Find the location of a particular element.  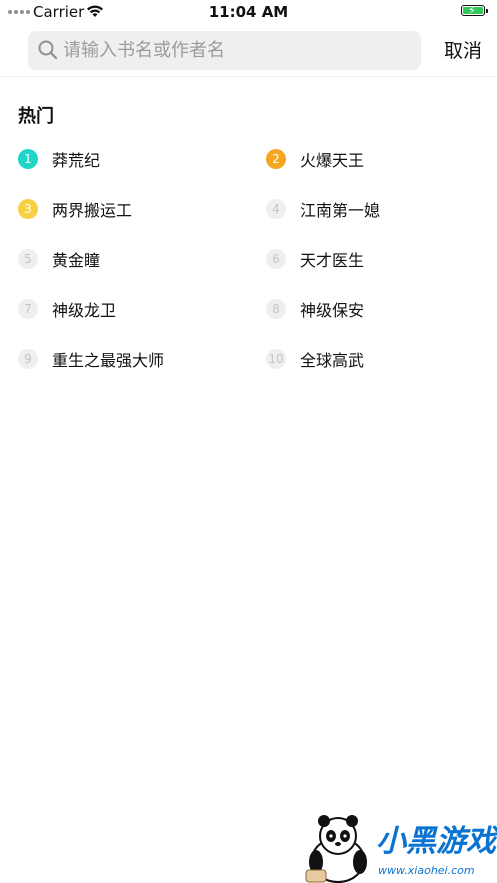

status-bar: Carrier 11:04 AM ⚡ is located at coordinates (248, 12).